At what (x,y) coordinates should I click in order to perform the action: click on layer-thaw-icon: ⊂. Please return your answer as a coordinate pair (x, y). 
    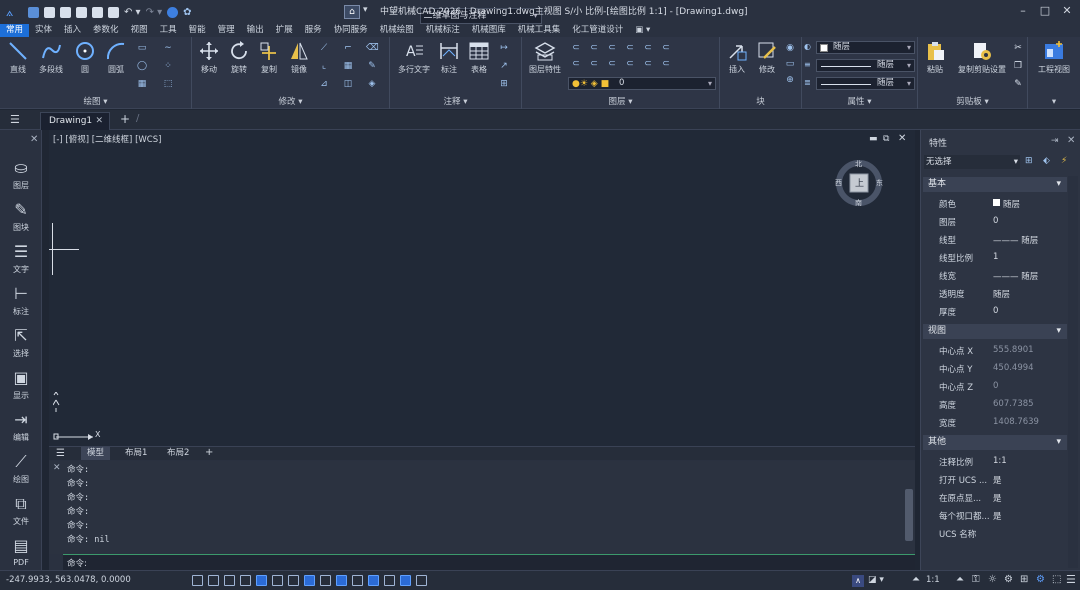
    Looking at the image, I should click on (594, 64).